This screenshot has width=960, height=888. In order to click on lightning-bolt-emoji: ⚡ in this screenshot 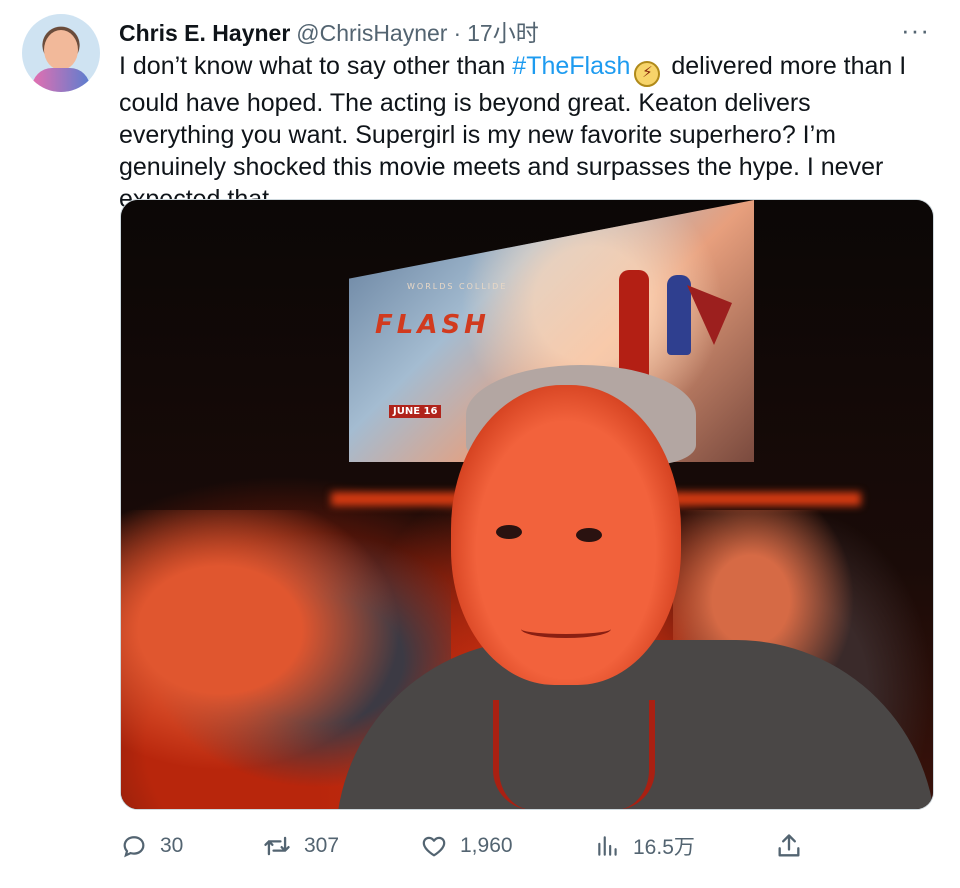, I will do `click(647, 74)`.